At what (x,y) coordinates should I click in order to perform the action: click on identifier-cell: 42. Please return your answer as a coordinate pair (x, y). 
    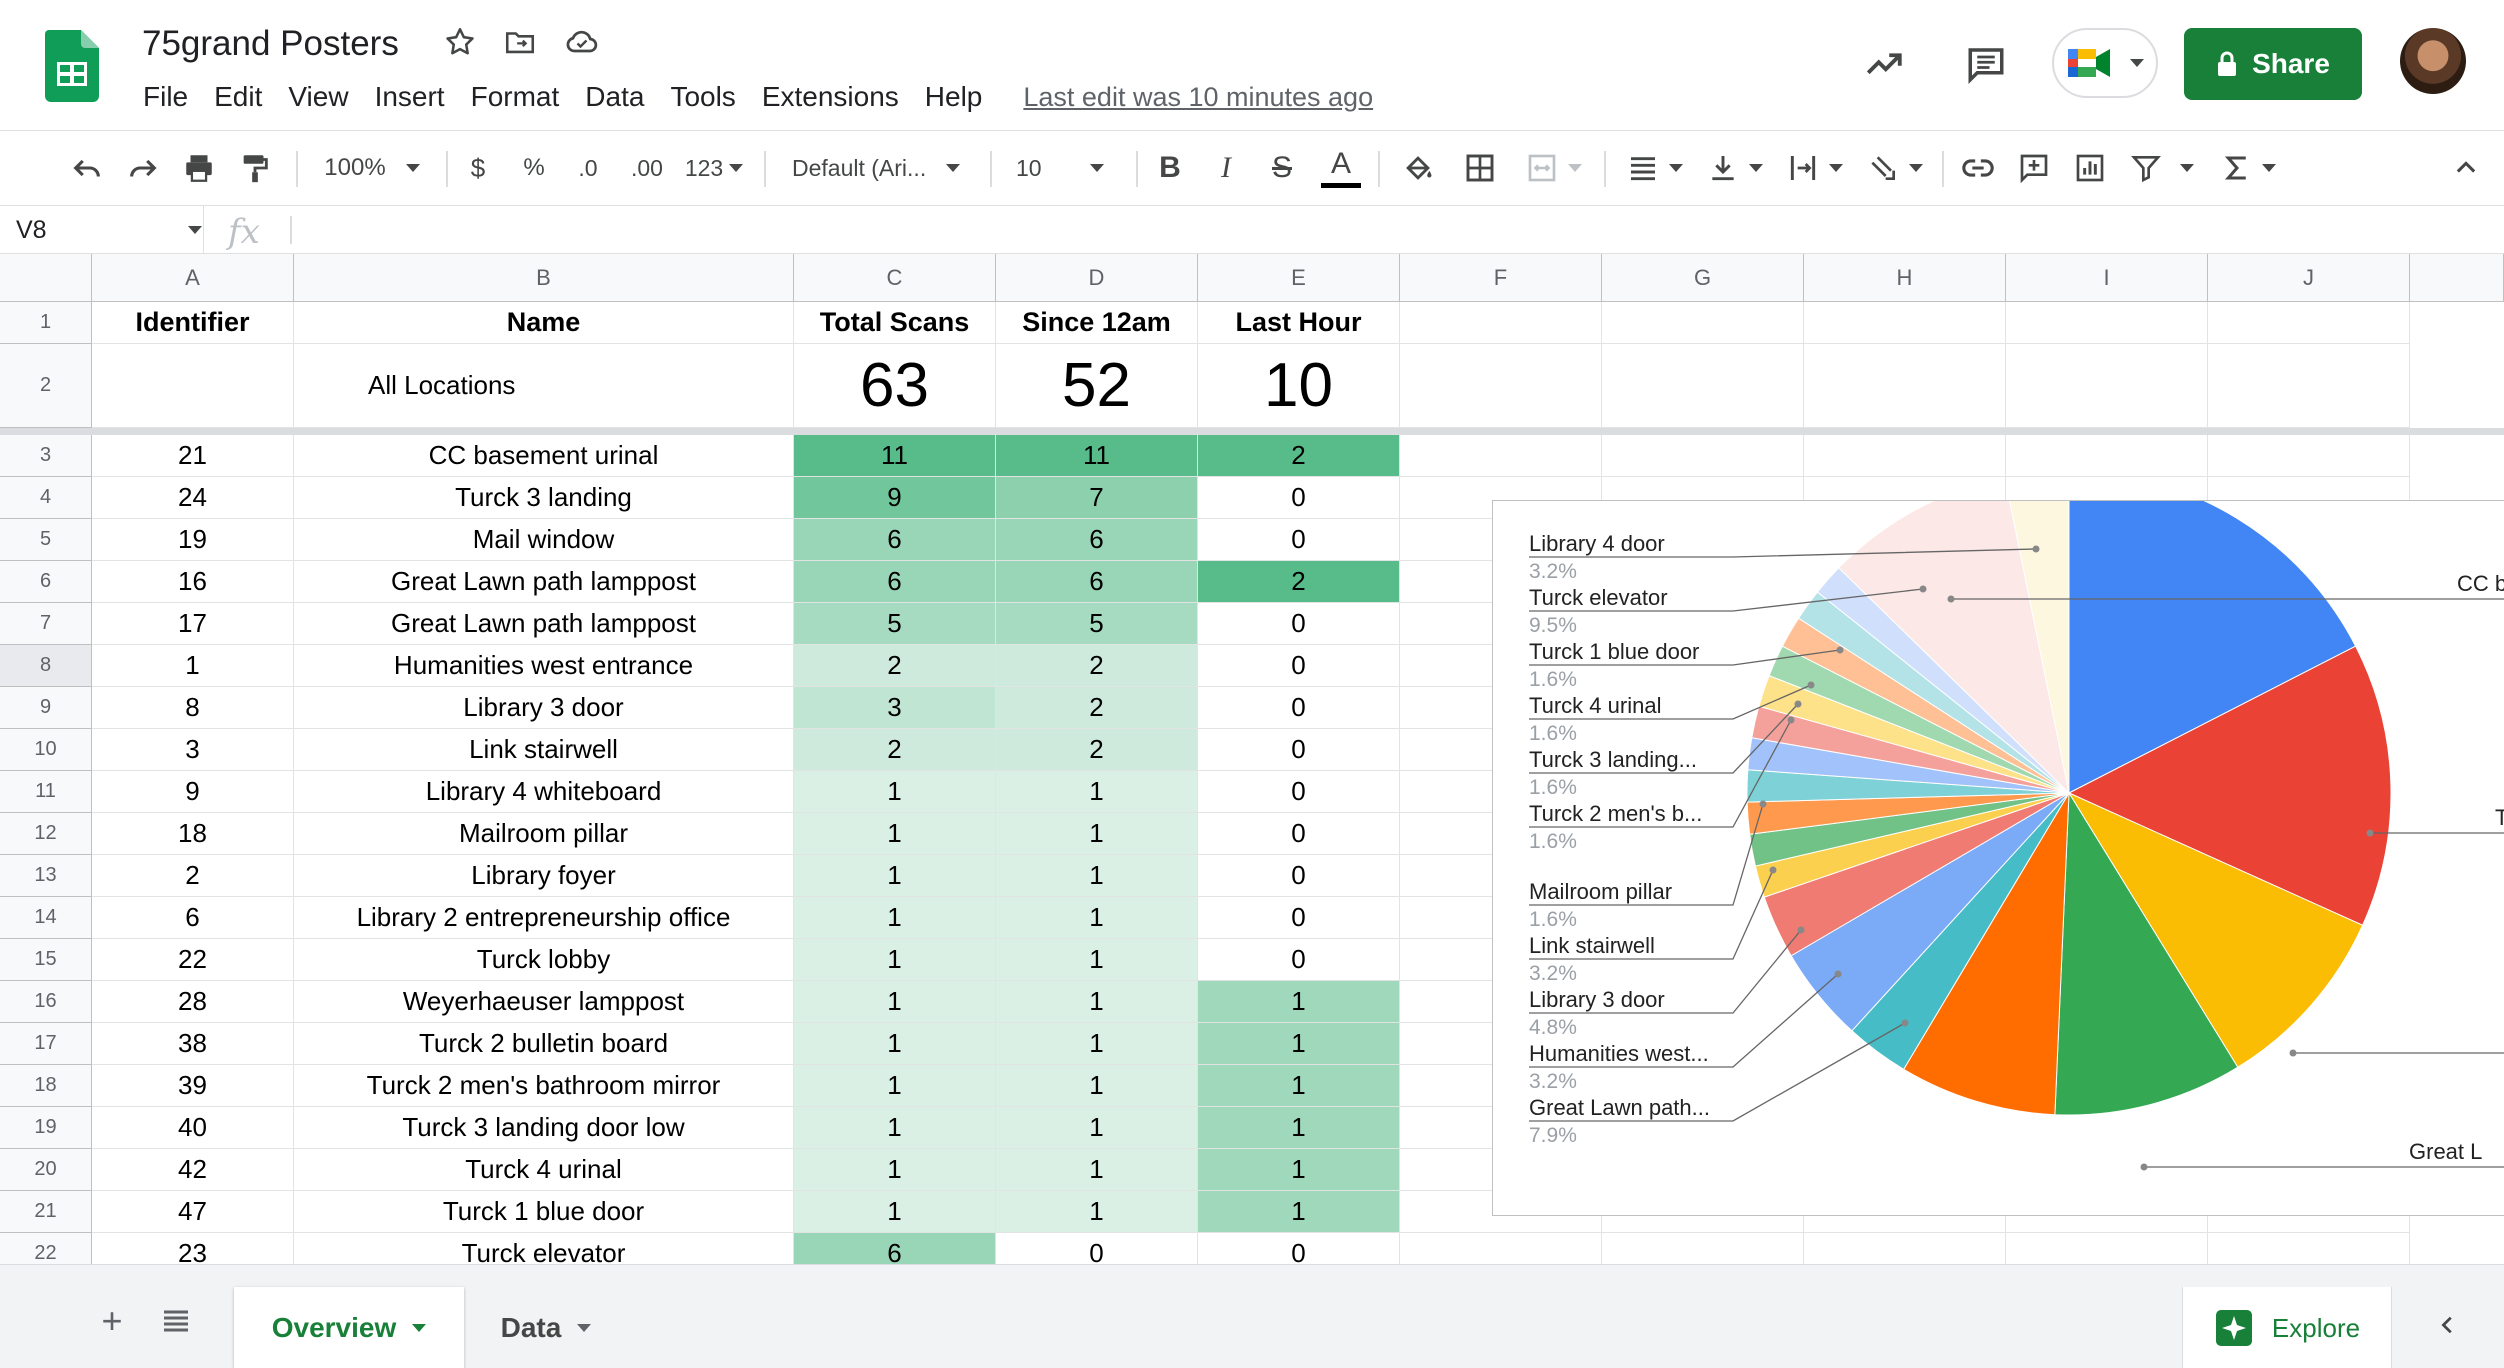
    Looking at the image, I should click on (193, 1170).